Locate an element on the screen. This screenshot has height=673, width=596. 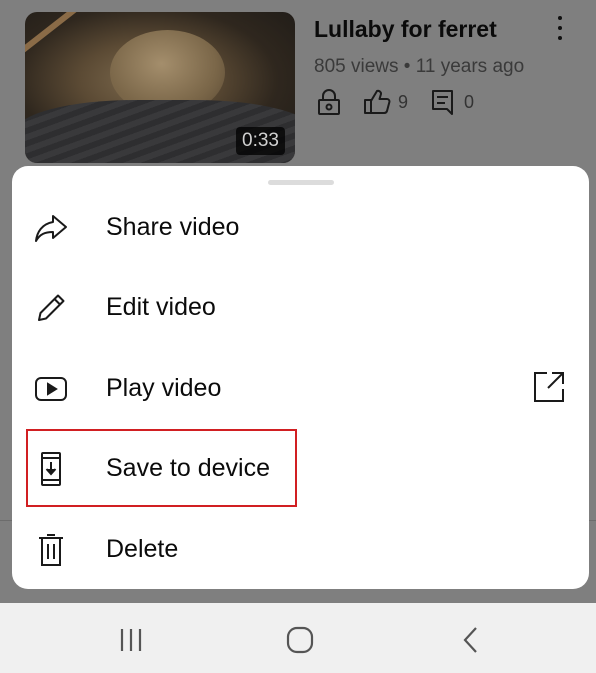
more-vert-icon is located at coordinates (560, 28).